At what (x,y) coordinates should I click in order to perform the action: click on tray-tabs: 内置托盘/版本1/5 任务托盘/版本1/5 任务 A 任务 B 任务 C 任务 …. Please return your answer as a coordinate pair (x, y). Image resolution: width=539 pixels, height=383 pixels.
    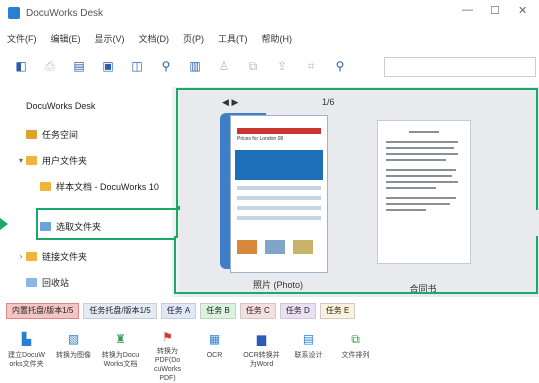
    Looking at the image, I should click on (269, 311).